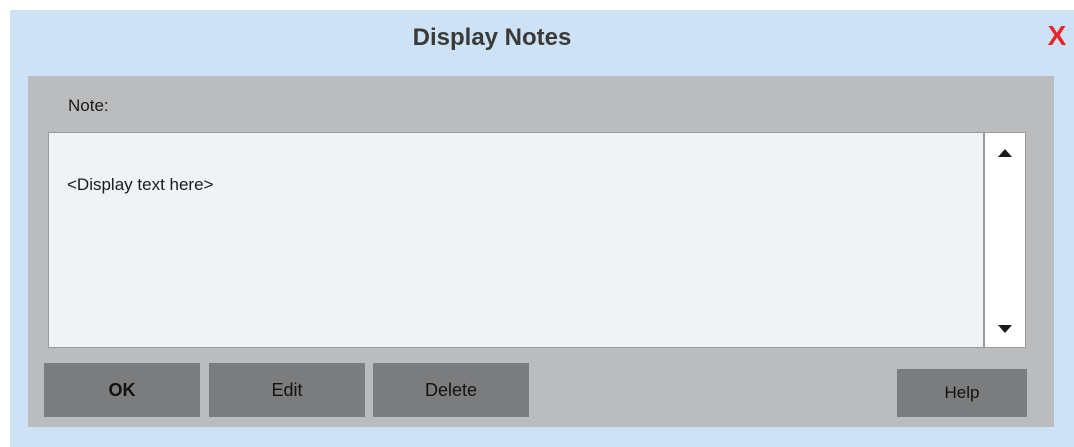 This screenshot has width=1074, height=447. I want to click on delete-button: Delete, so click(451, 390).